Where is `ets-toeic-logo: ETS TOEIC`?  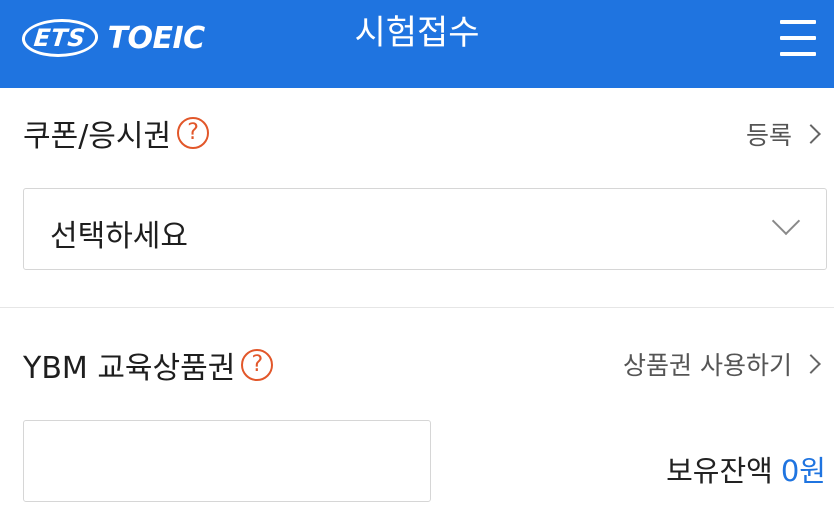
ets-toeic-logo: ETS TOEIC is located at coordinates (113, 38).